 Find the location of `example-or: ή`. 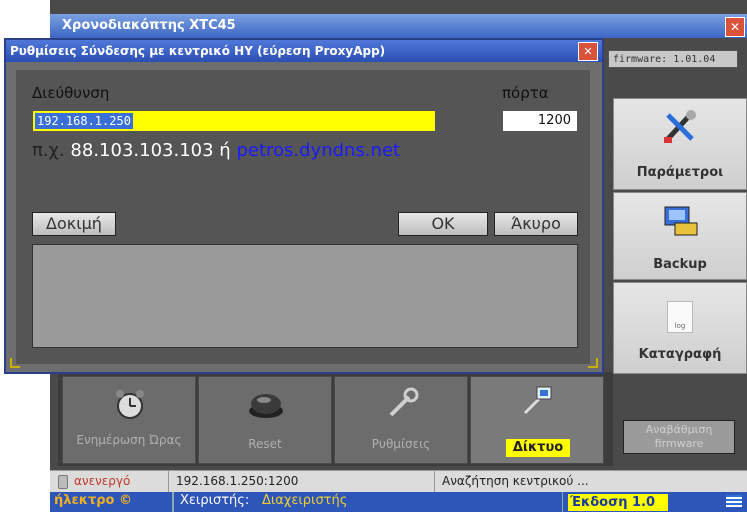

example-or: ή is located at coordinates (225, 150).